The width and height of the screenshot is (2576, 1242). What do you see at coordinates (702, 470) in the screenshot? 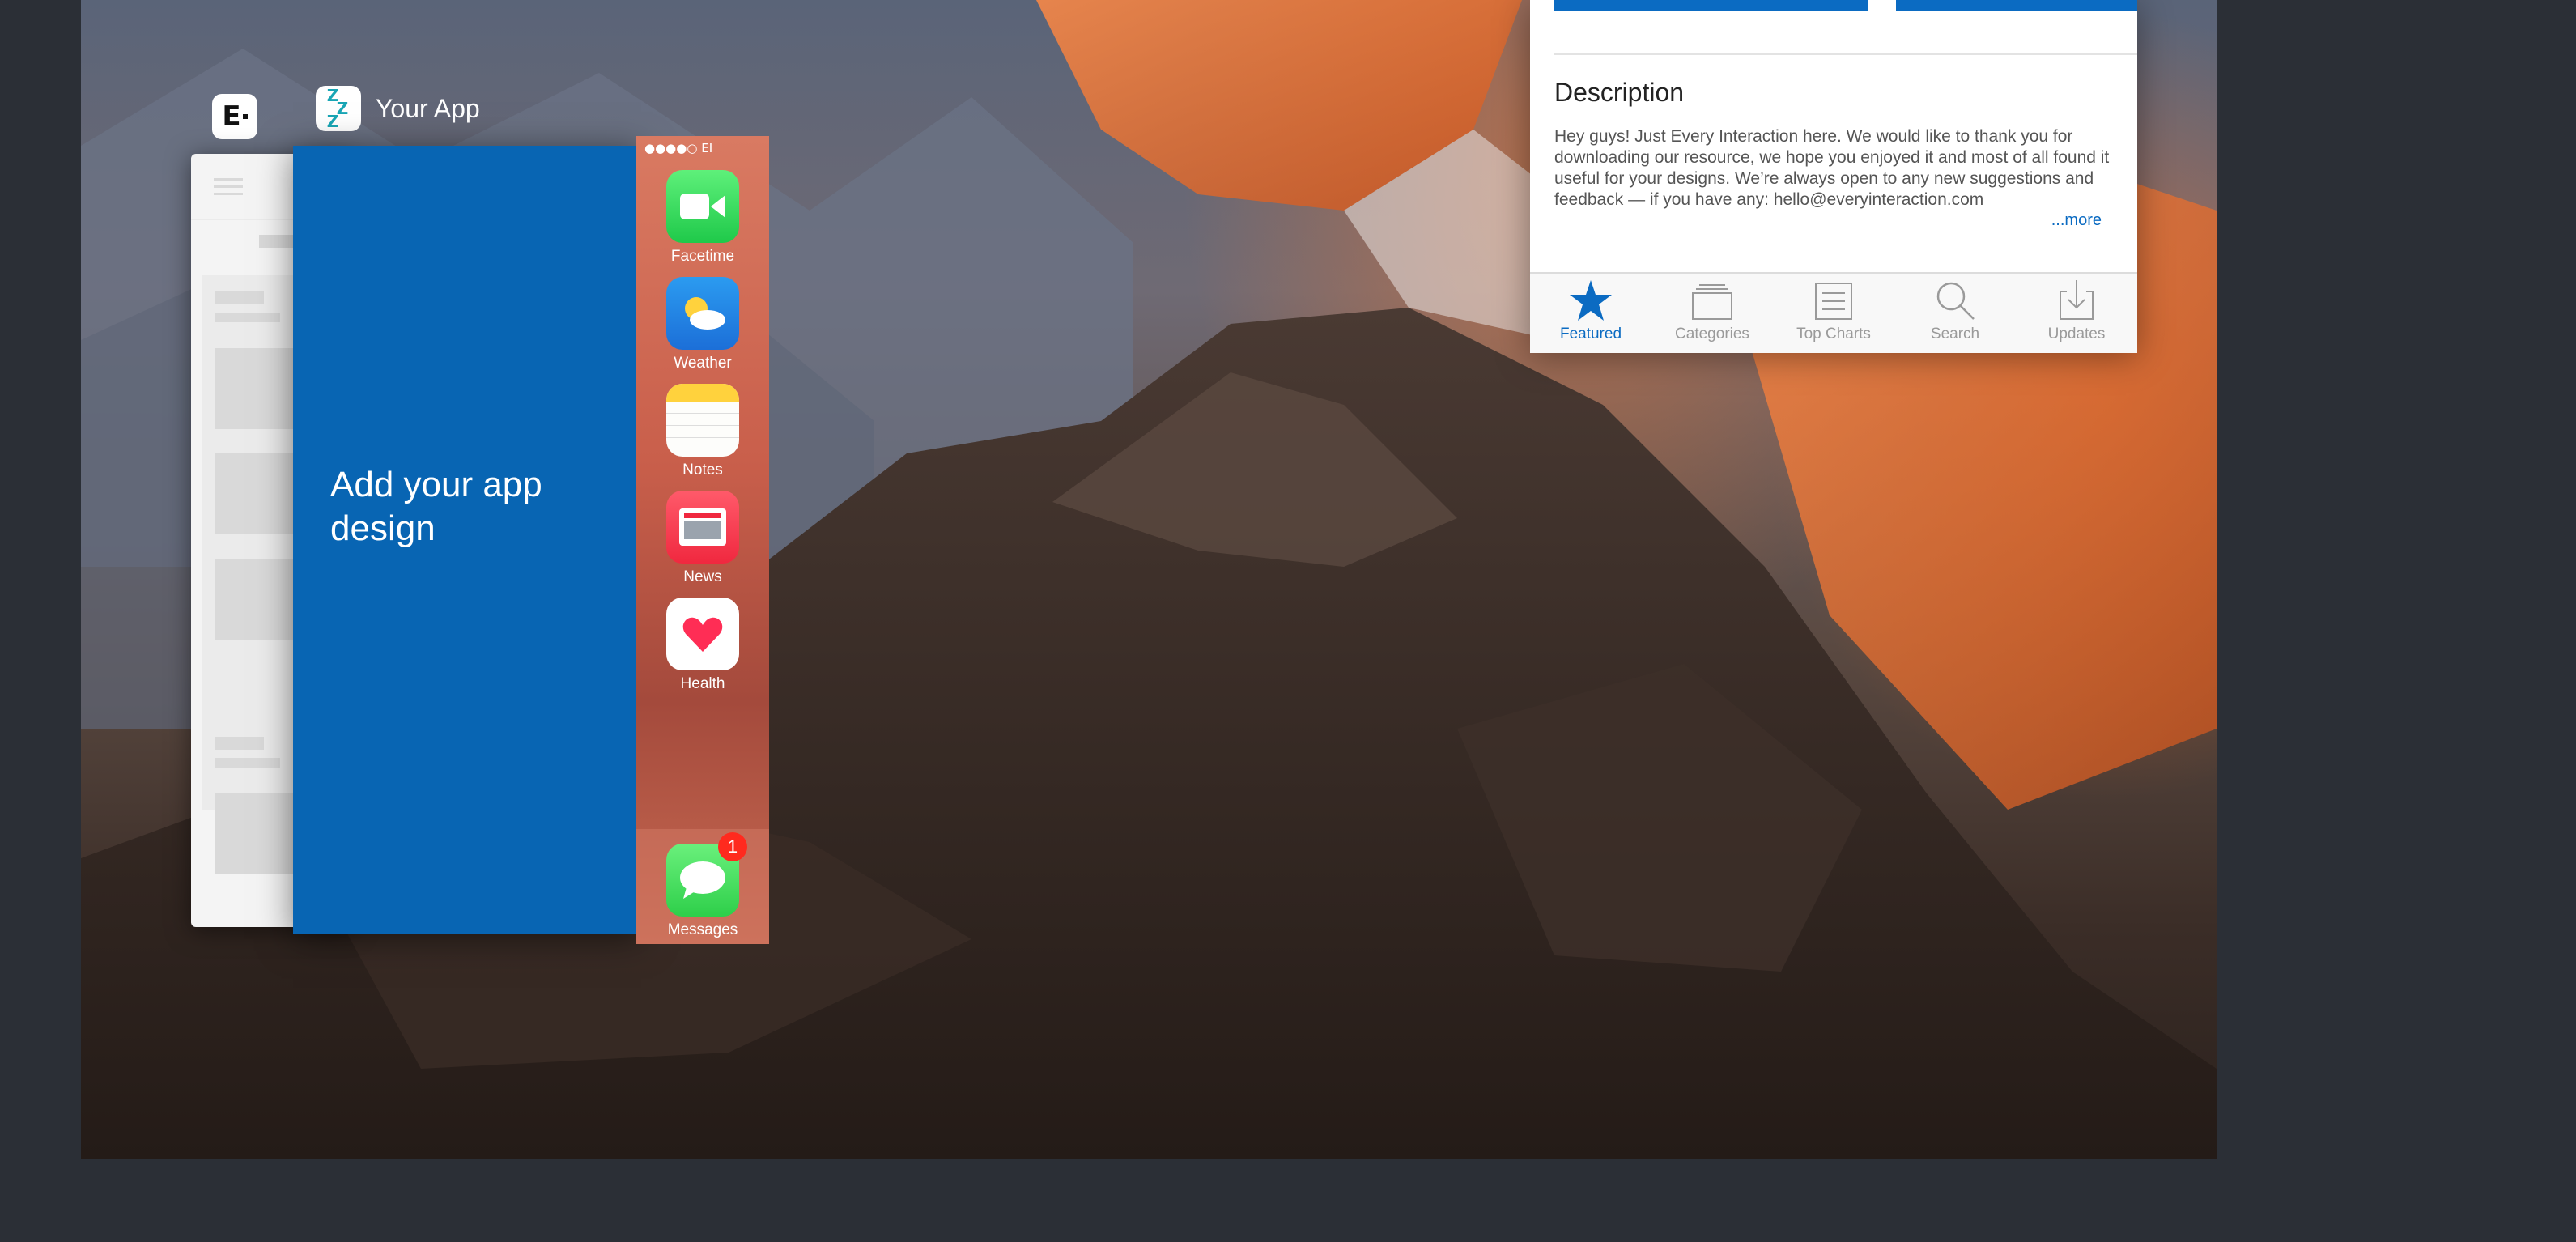
I see `app-label: Notes` at bounding box center [702, 470].